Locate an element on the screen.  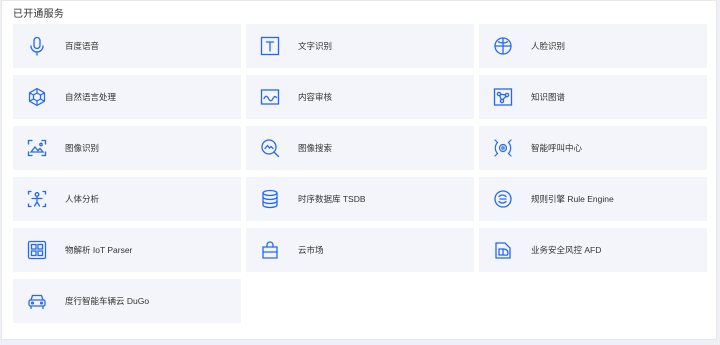
service-tile-tsdb: 时序数据库 TSDB is located at coordinates (360, 199).